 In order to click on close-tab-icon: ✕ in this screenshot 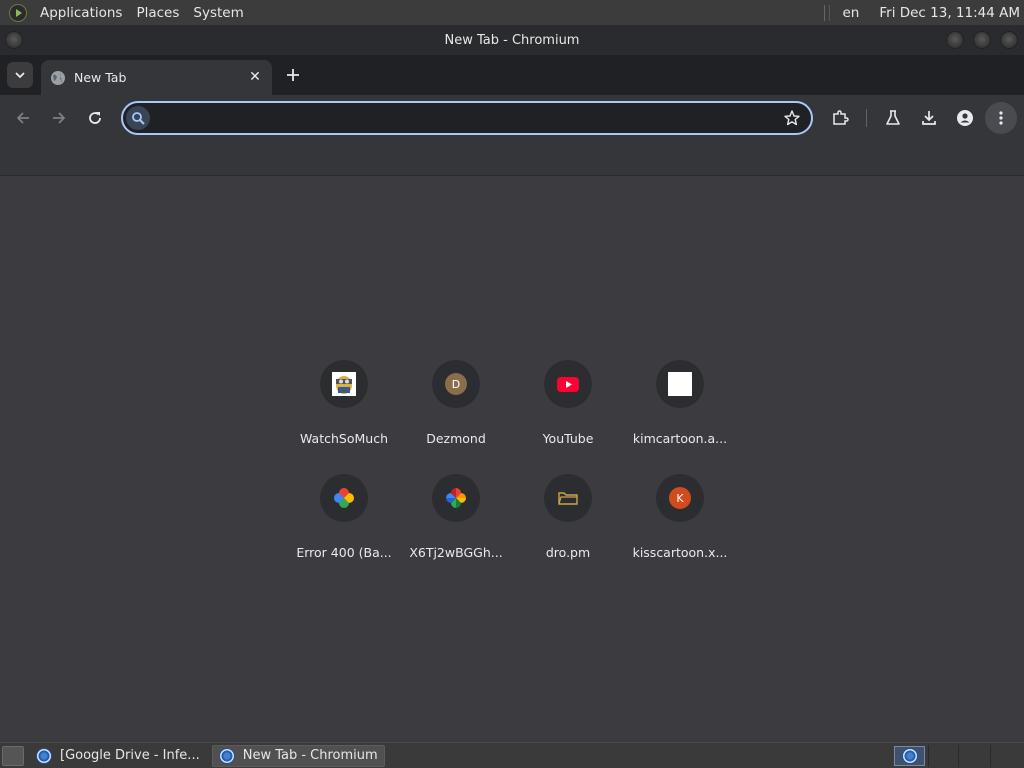, I will do `click(255, 77)`.